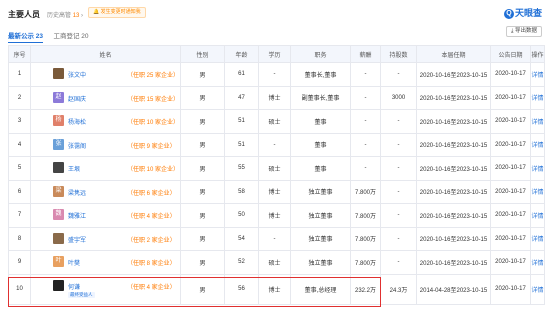  What do you see at coordinates (320, 54) in the screenshot?
I see `header-title: 职务` at bounding box center [320, 54].